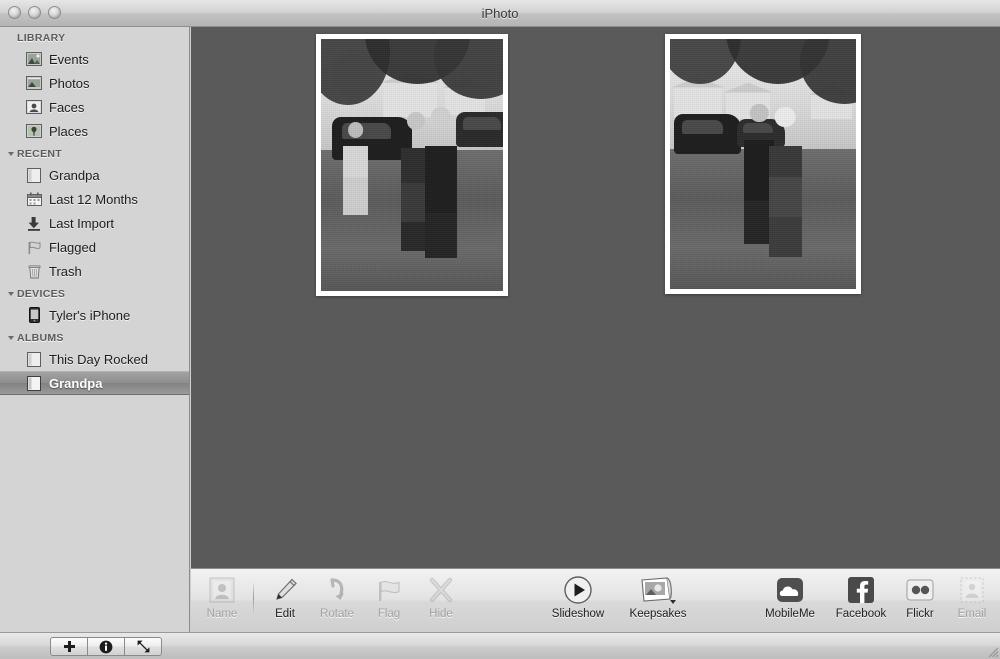 Image resolution: width=1000 pixels, height=659 pixels. I want to click on slideshow-button: Slideshow, so click(578, 597).